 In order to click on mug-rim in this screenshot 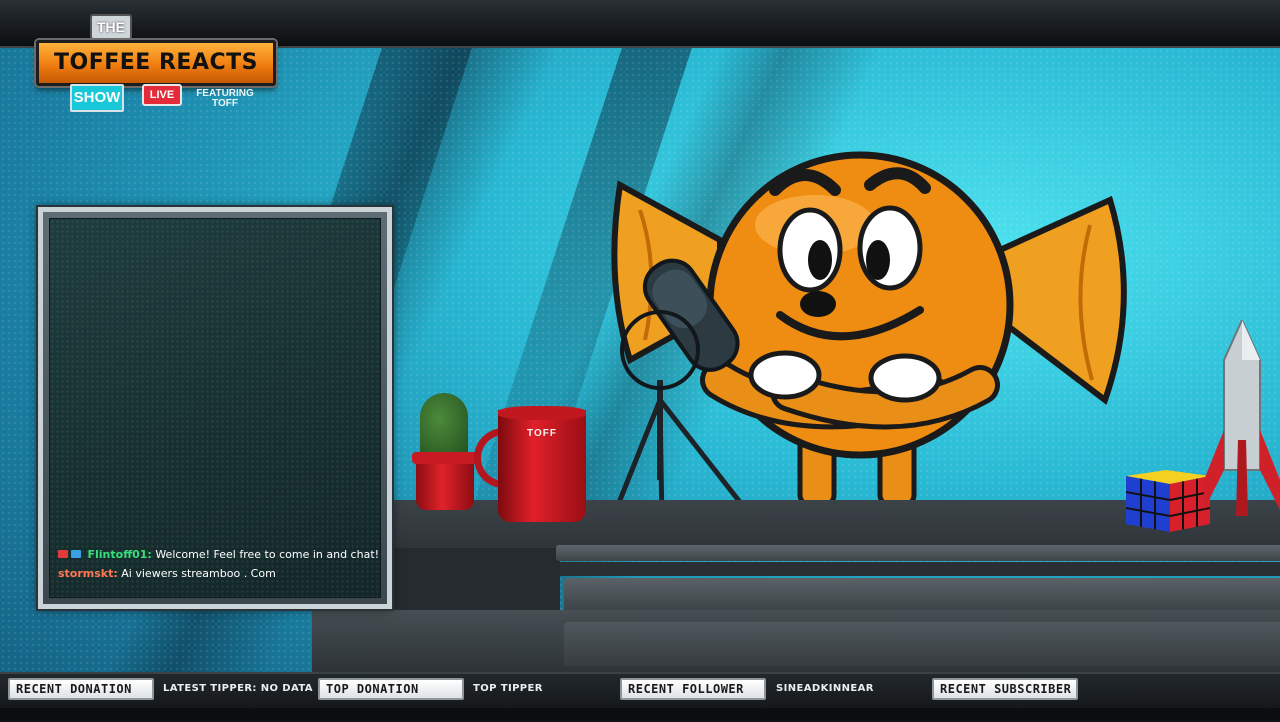, I will do `click(542, 413)`.